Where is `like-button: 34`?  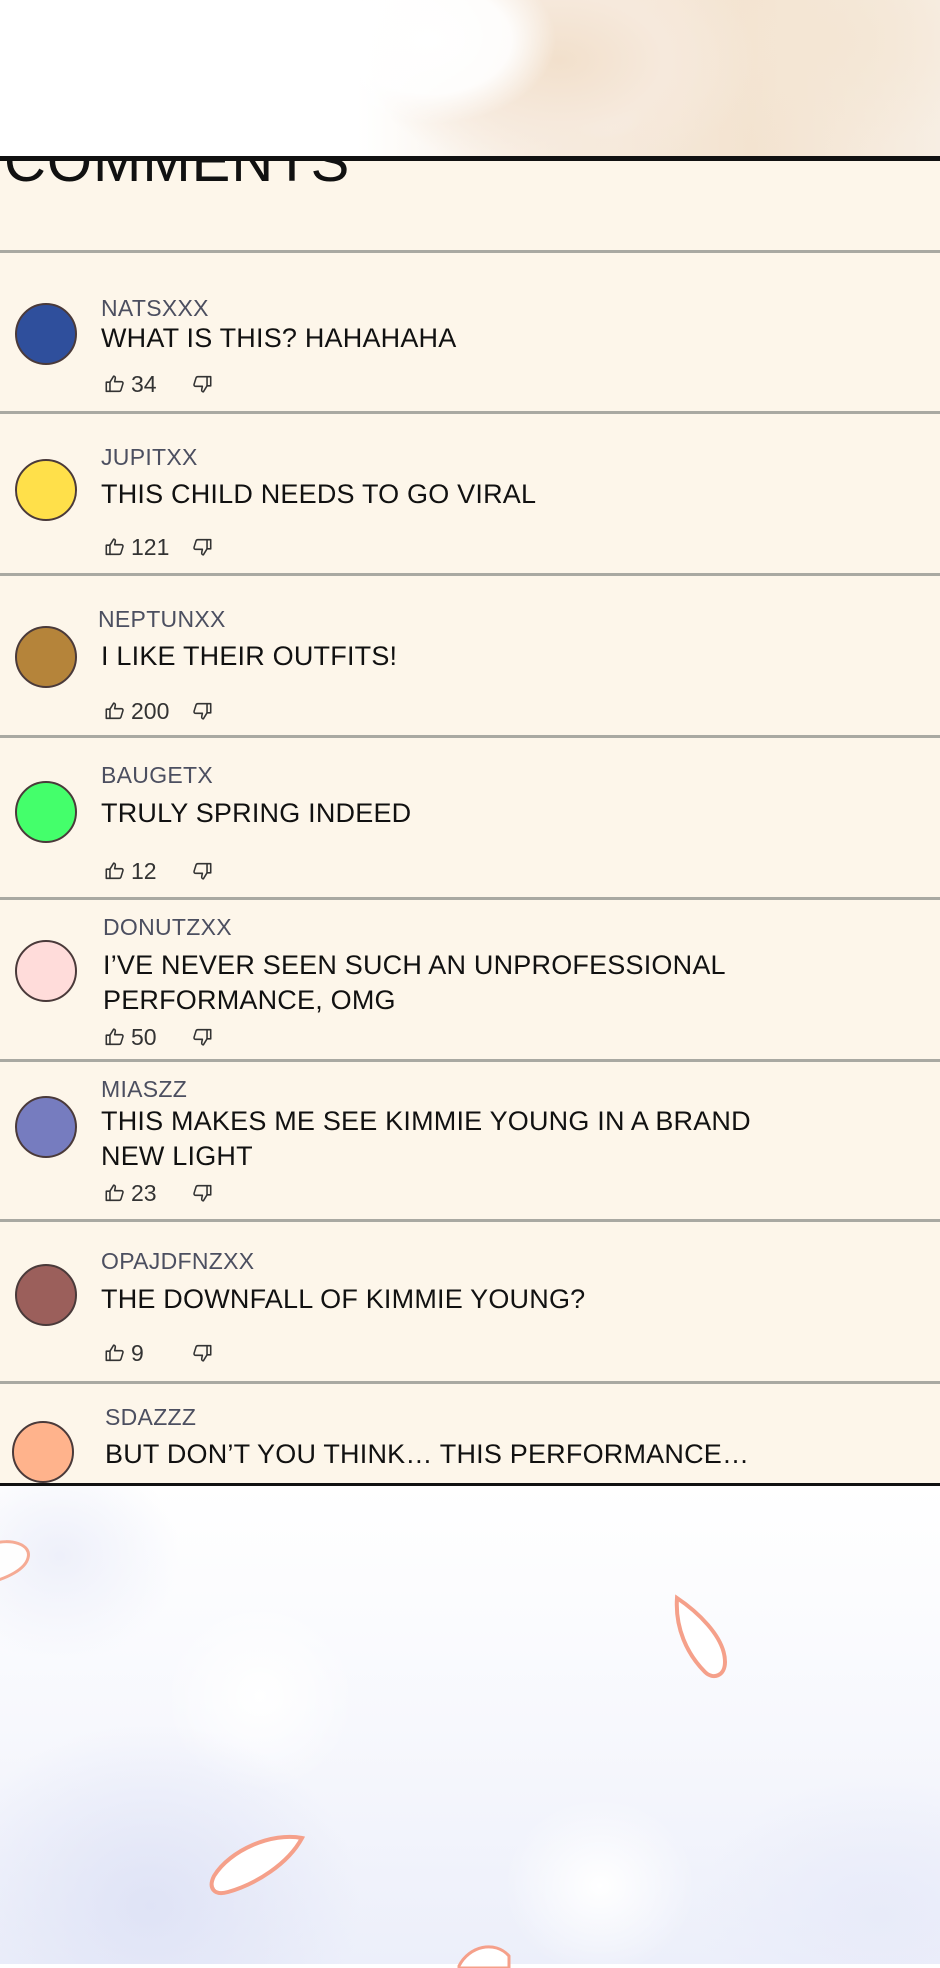 like-button: 34 is located at coordinates (147, 384).